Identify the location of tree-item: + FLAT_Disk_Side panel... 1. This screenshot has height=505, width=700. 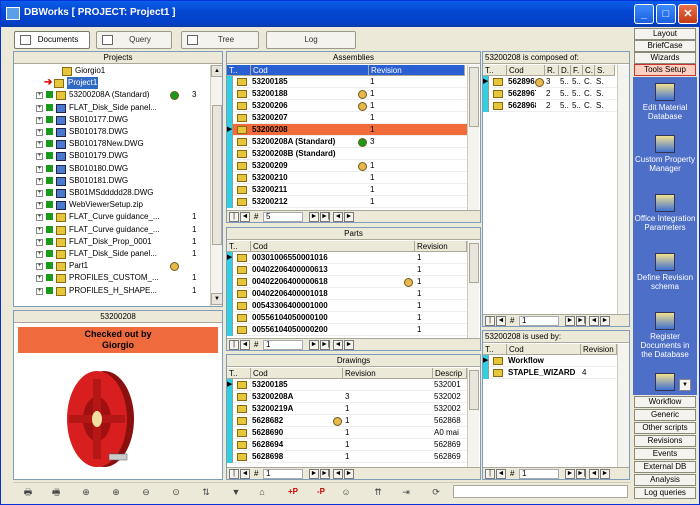
(112, 254).